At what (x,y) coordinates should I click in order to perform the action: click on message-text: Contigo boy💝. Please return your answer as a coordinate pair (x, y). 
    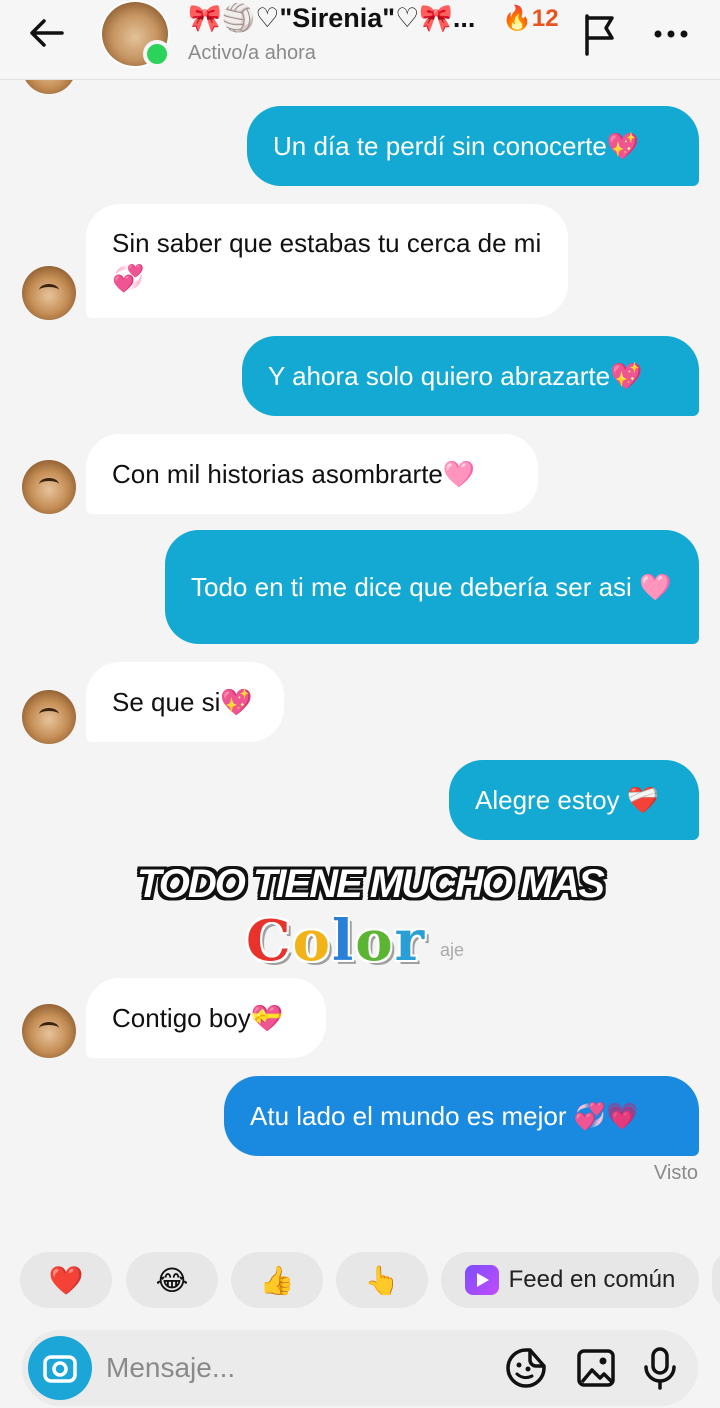
    Looking at the image, I should click on (198, 1017).